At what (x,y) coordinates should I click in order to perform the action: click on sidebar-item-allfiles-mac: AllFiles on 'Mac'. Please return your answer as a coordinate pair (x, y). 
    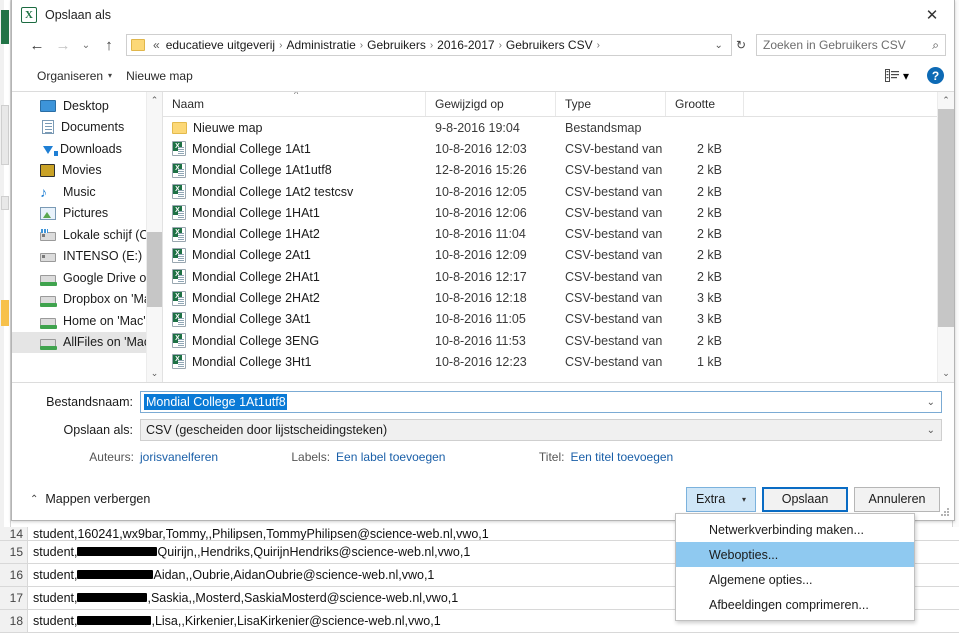
    Looking at the image, I should click on (87, 343).